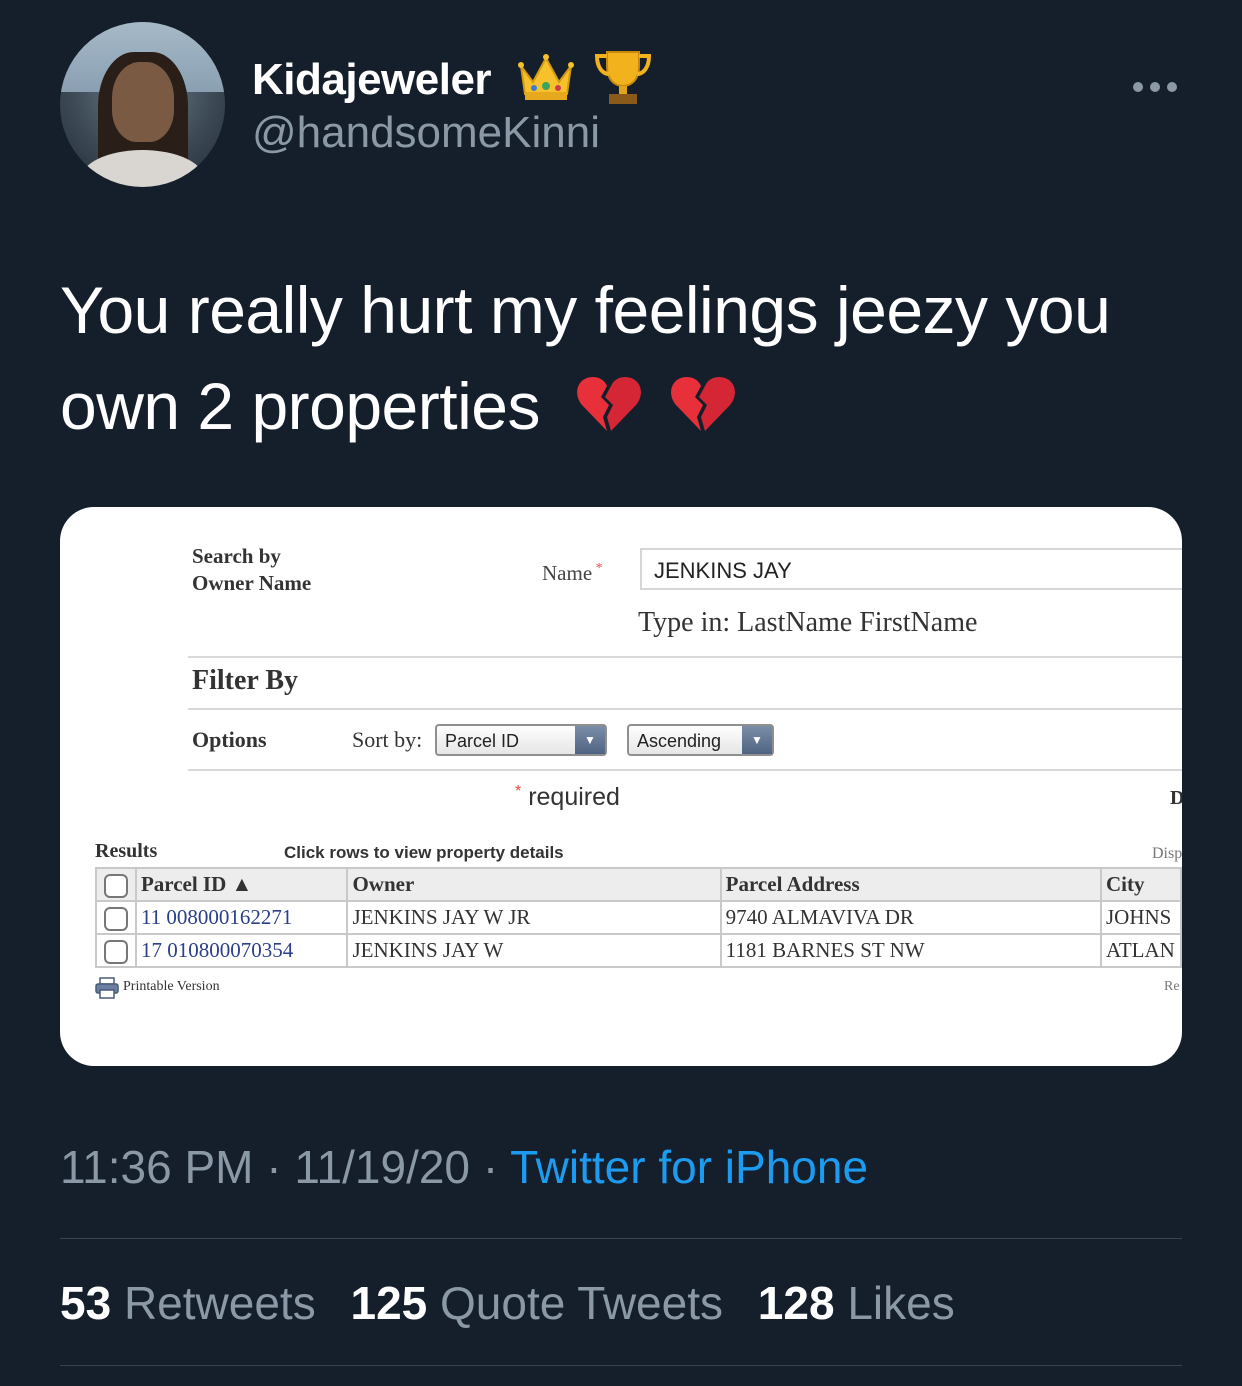 Image resolution: width=1242 pixels, height=1386 pixels. I want to click on column-header-city: City, so click(1140, 884).